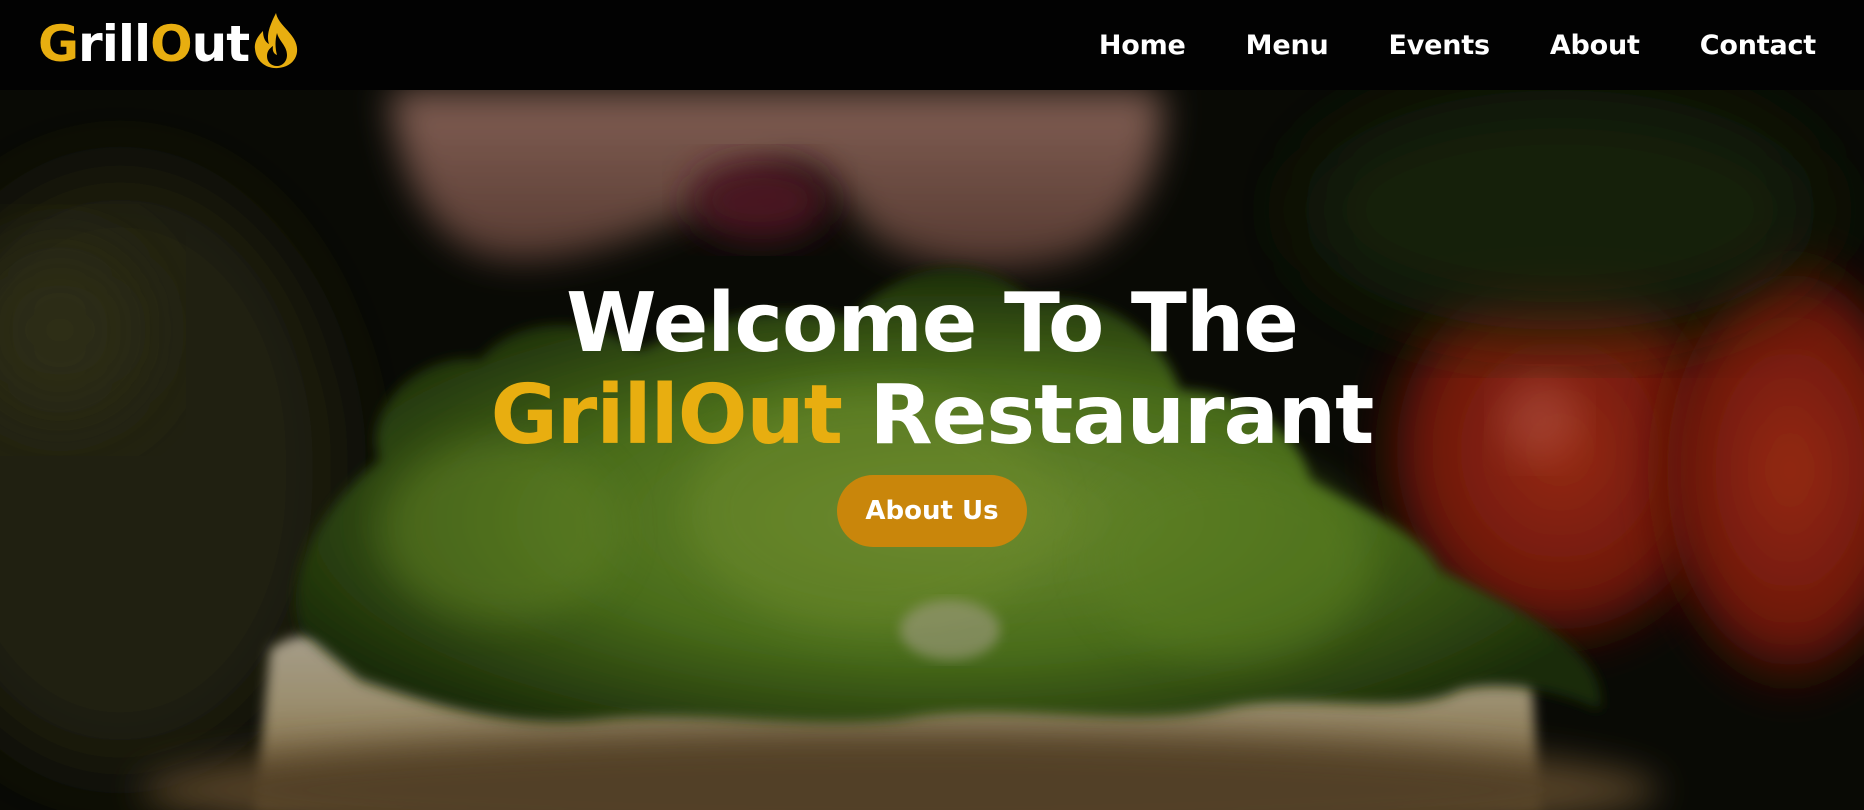 The width and height of the screenshot is (1864, 810). What do you see at coordinates (1108, 415) in the screenshot?
I see `hero-title-rest: Restaurant` at bounding box center [1108, 415].